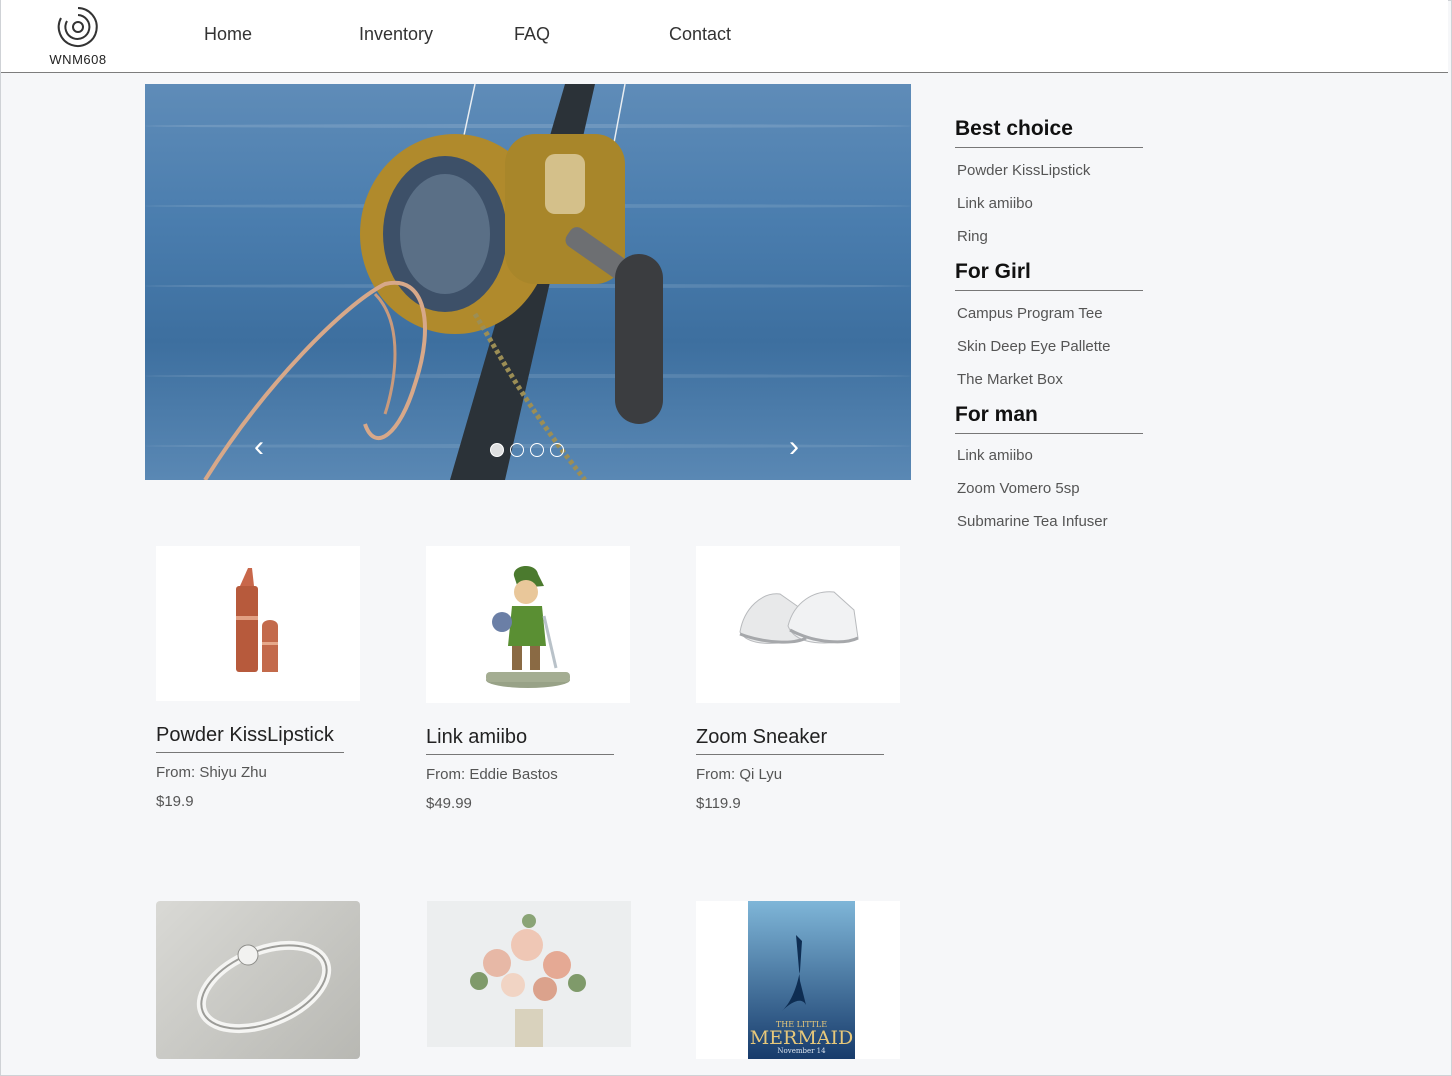  Describe the element at coordinates (520, 740) in the screenshot. I see `product-title: Link amiibo` at that location.